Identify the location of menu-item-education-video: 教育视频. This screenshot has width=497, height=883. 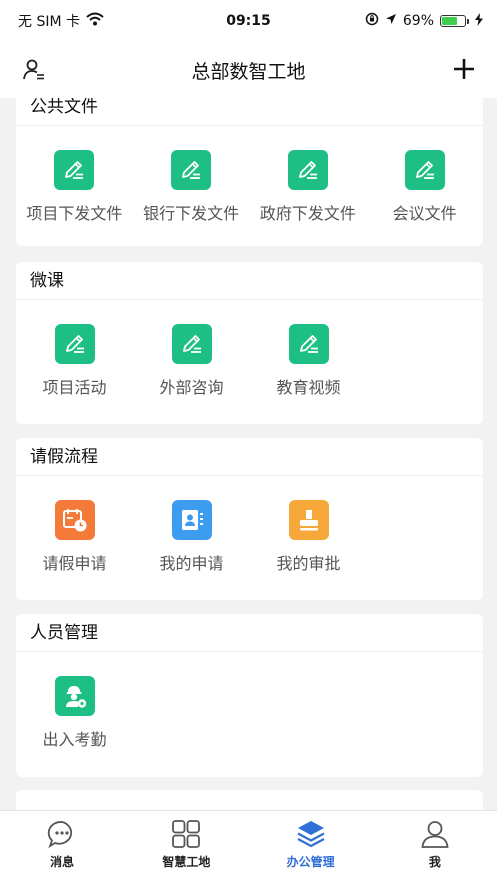
(308, 361).